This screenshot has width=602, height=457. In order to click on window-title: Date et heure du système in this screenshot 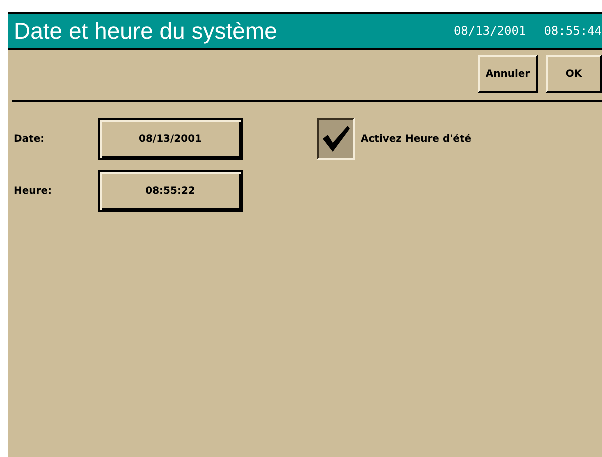, I will do `click(146, 31)`.